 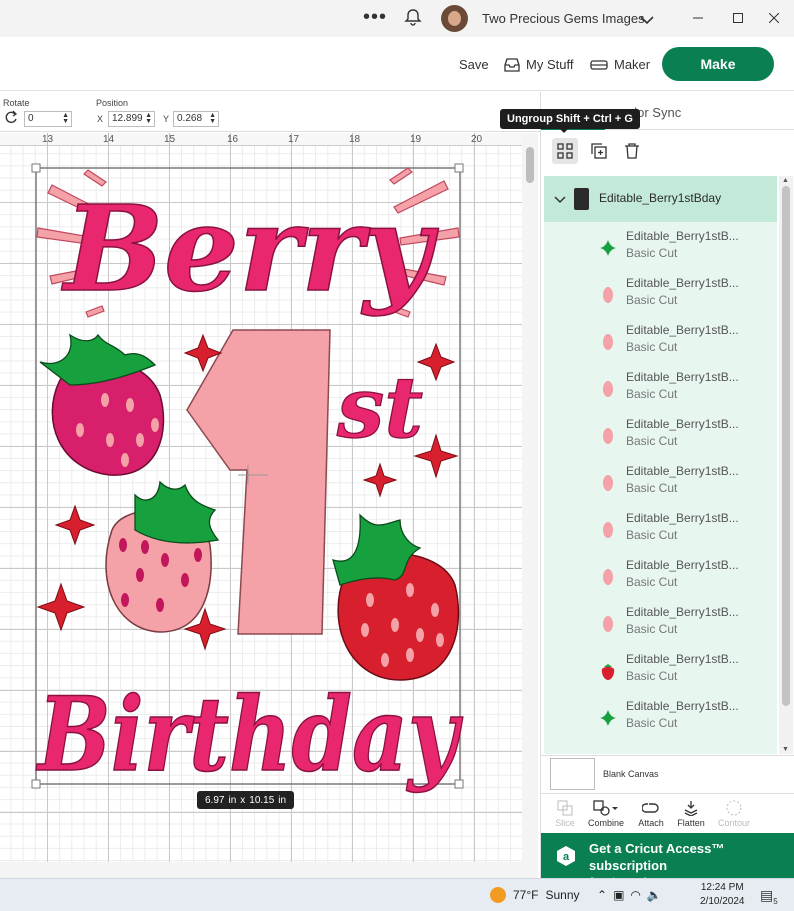 What do you see at coordinates (608, 671) in the screenshot?
I see `strawberry-thumbnail-icon` at bounding box center [608, 671].